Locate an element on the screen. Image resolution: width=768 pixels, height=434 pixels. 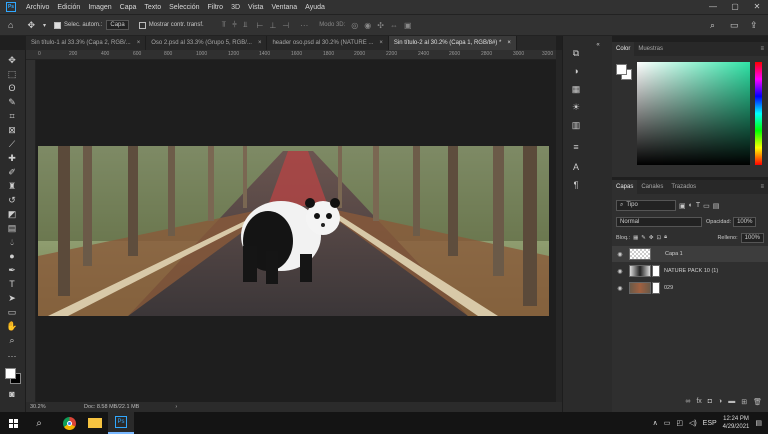
healing-brush-icon: ✚ is located at coordinates (12, 158).